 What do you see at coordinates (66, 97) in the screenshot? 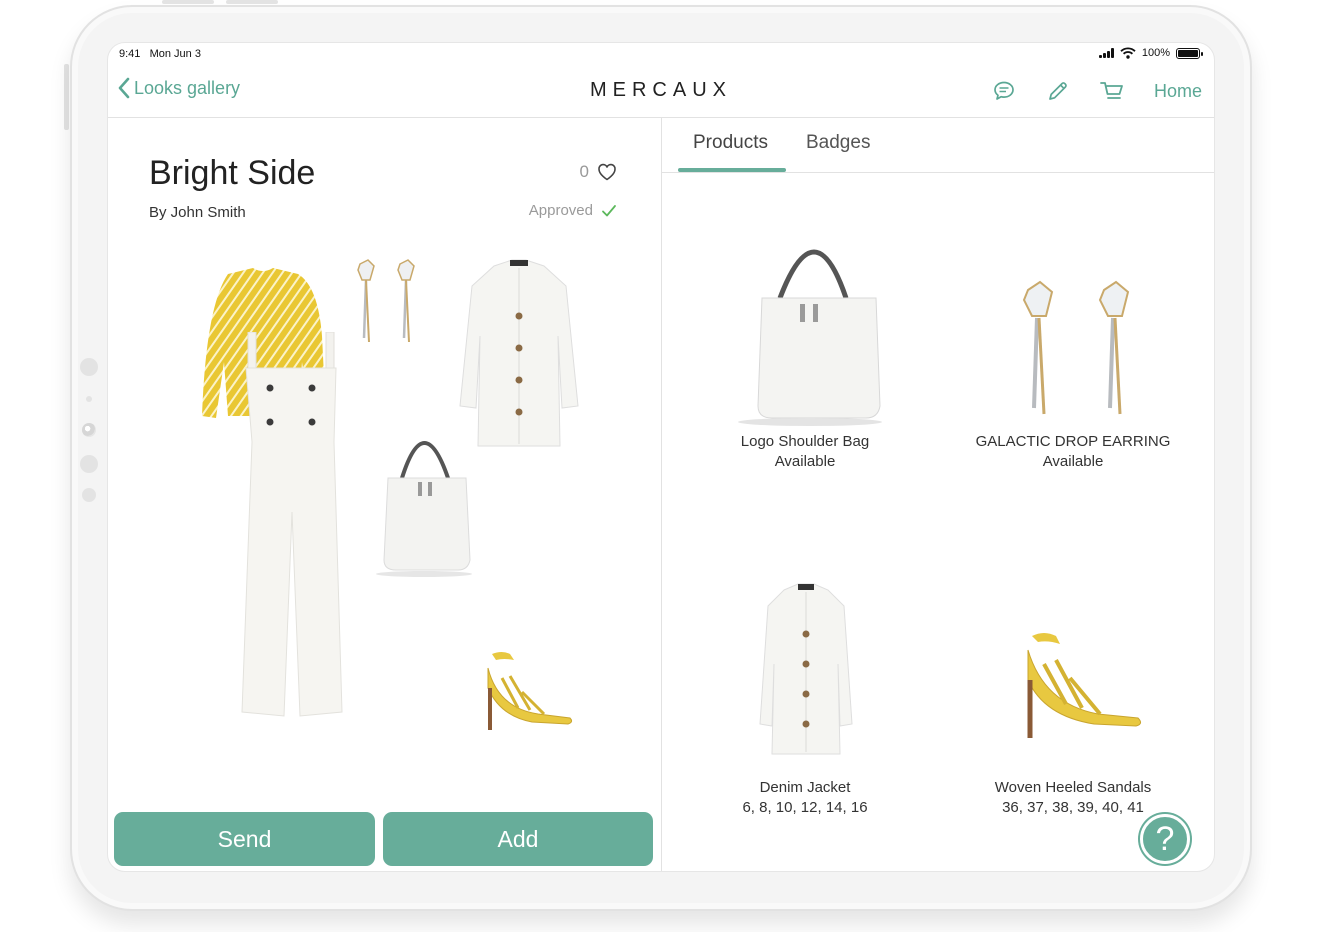
I see `device-side-button` at bounding box center [66, 97].